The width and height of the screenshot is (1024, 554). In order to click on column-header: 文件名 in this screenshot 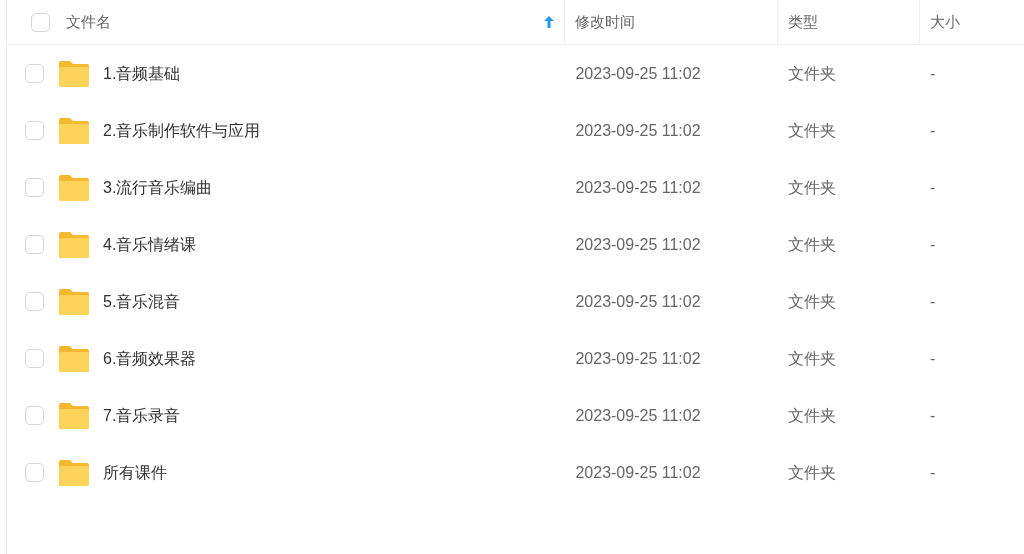, I will do `click(88, 22)`.